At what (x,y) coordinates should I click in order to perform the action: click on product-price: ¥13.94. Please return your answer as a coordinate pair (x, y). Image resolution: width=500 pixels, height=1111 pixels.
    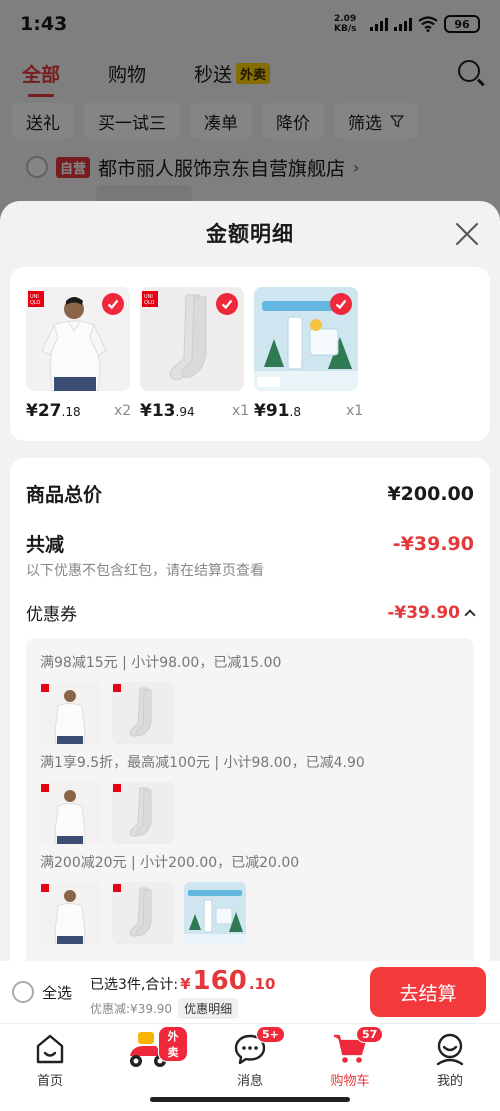
    Looking at the image, I should click on (167, 411).